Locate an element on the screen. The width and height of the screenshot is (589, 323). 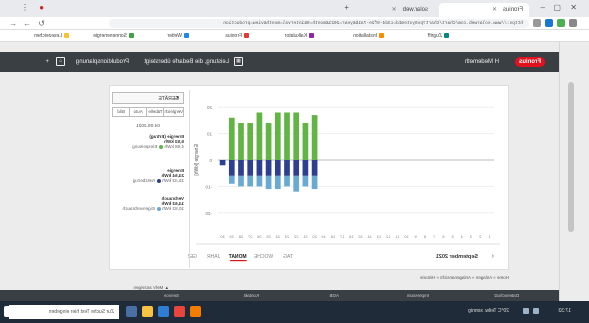
view-button: Auto is located at coordinates (138, 112).